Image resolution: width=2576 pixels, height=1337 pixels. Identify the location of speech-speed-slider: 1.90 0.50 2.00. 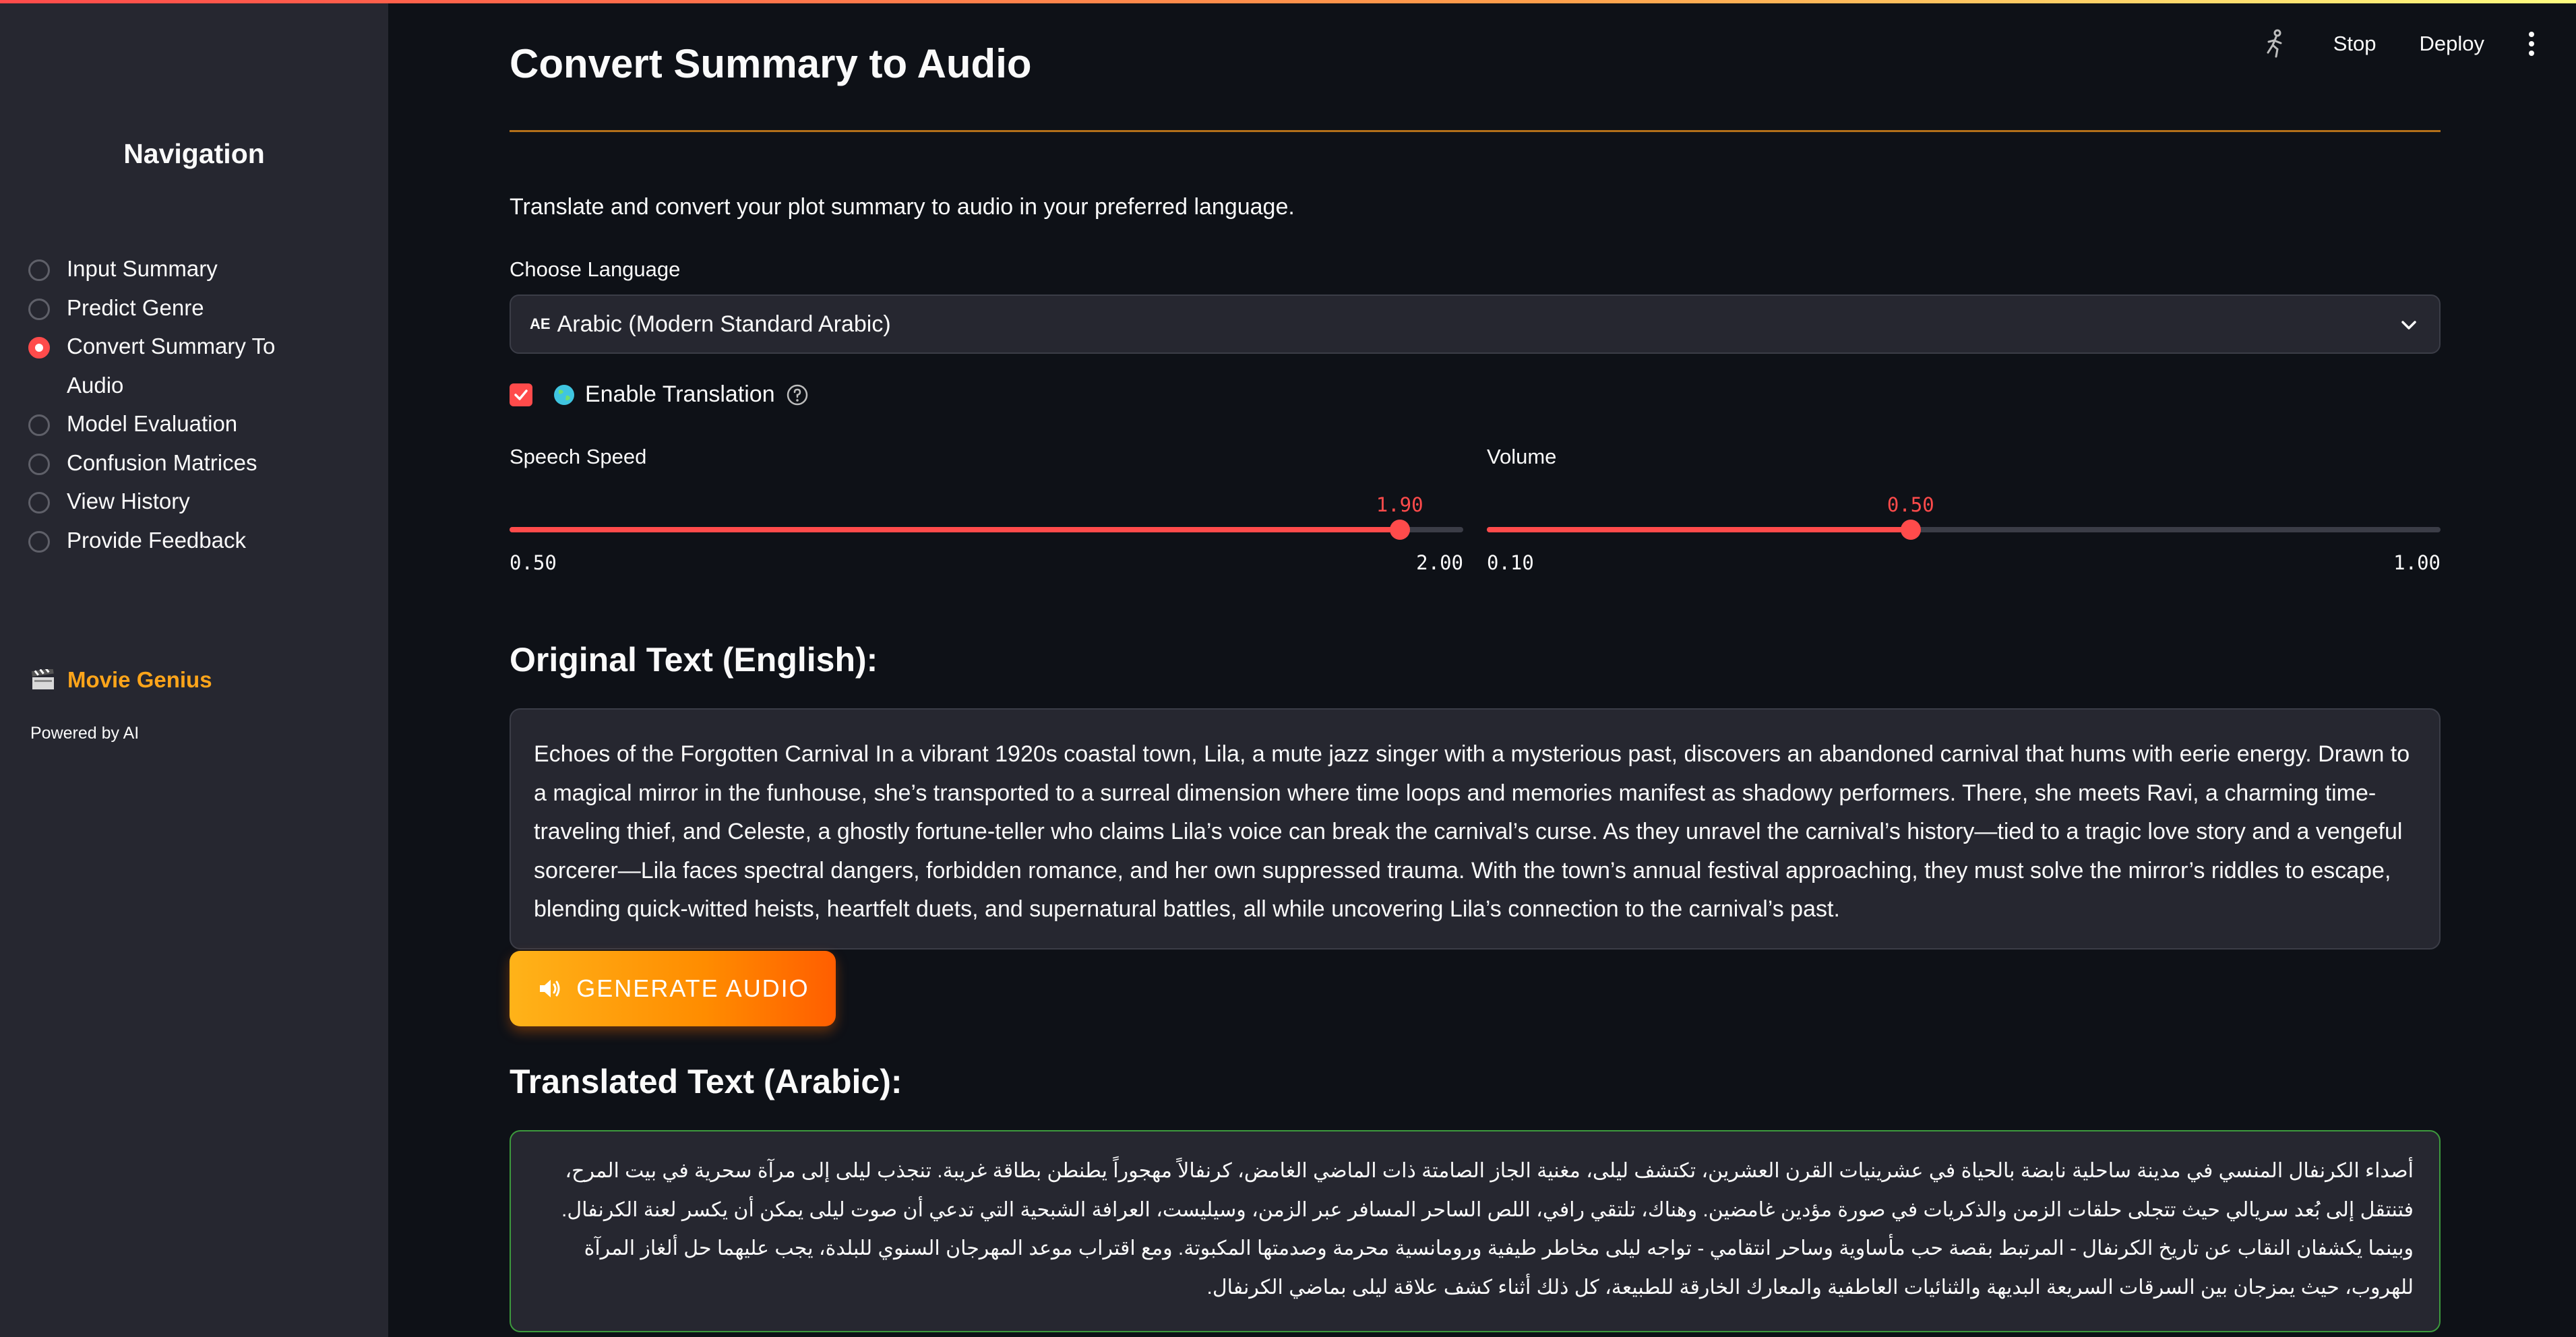
(987, 537).